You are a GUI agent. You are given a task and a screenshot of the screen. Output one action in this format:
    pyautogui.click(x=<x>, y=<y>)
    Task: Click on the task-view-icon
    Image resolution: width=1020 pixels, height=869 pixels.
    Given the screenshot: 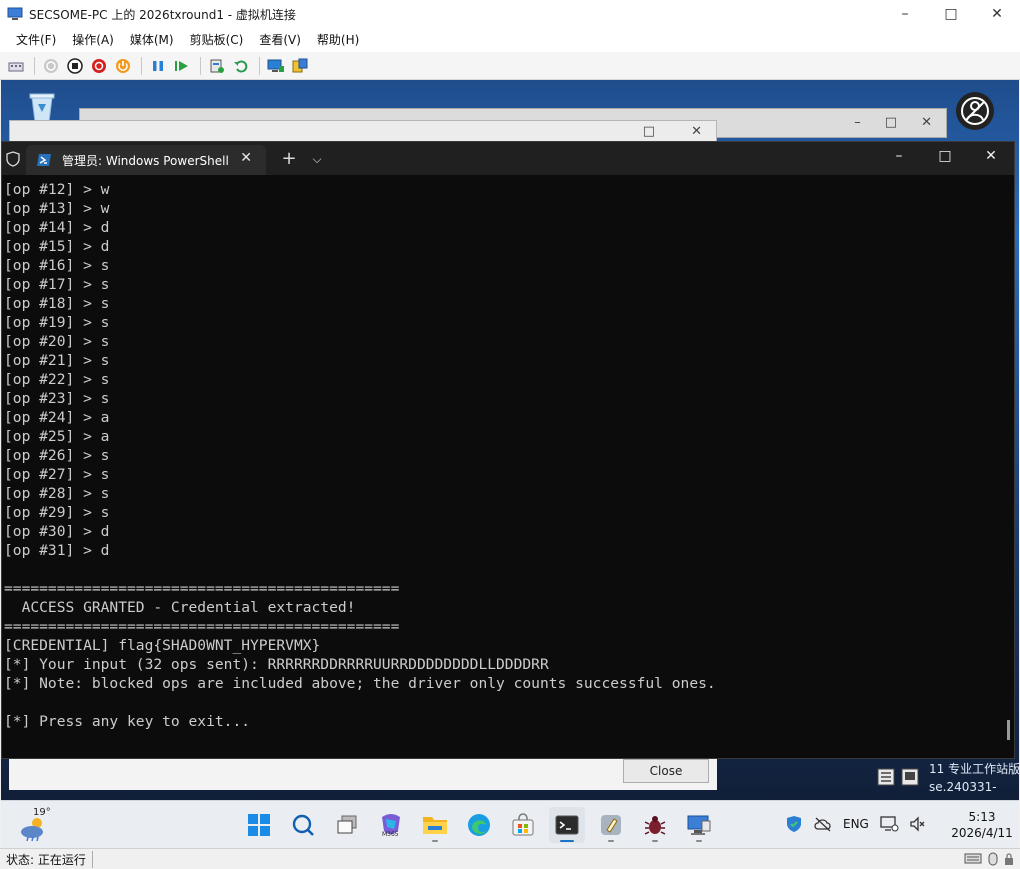 What is the action you would take?
    pyautogui.click(x=347, y=824)
    